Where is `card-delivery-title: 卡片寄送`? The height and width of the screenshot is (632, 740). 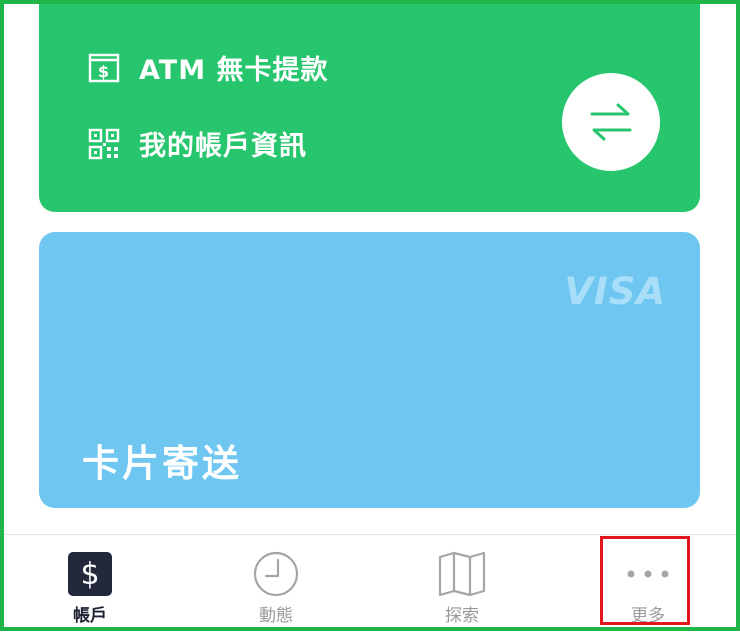
card-delivery-title: 卡片寄送 is located at coordinates (162, 463).